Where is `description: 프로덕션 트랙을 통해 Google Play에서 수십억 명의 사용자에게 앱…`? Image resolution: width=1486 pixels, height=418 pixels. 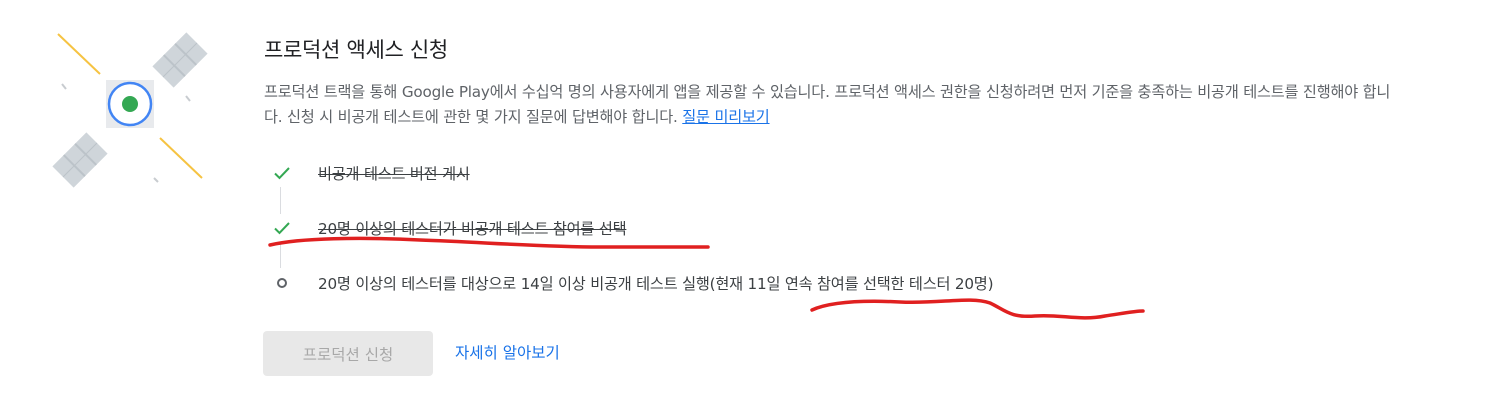
description: 프로덕션 트랙을 통해 Google Play에서 수십억 명의 사용자에게 앱… is located at coordinates (829, 105).